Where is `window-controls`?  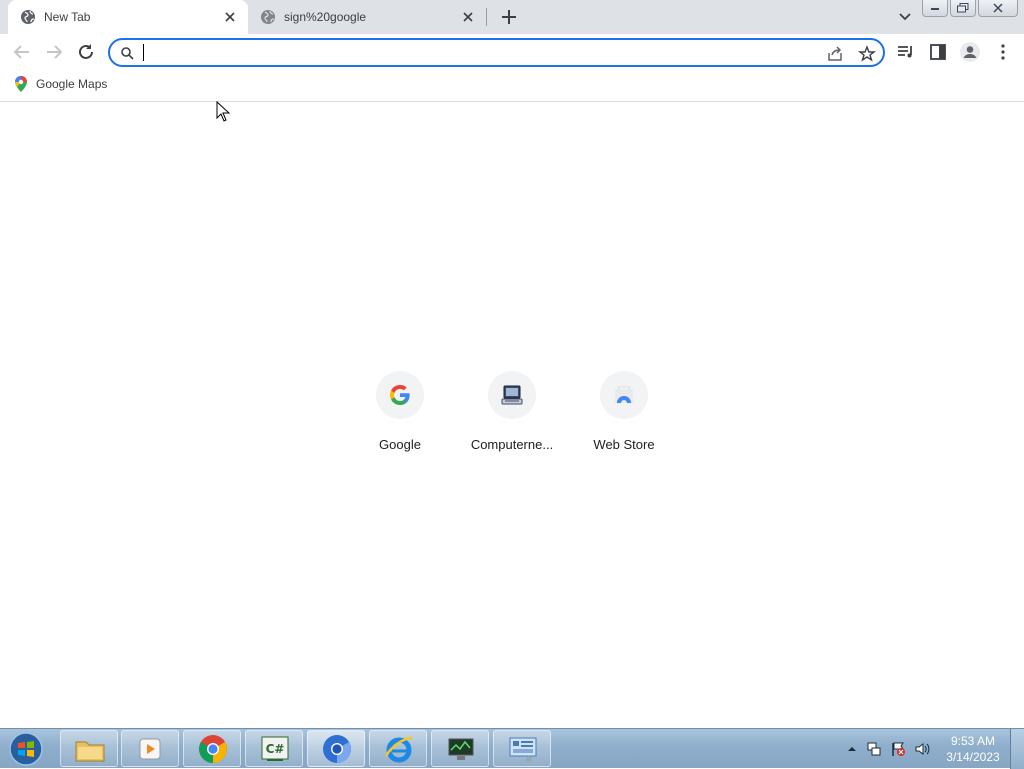
window-controls is located at coordinates (970, 8).